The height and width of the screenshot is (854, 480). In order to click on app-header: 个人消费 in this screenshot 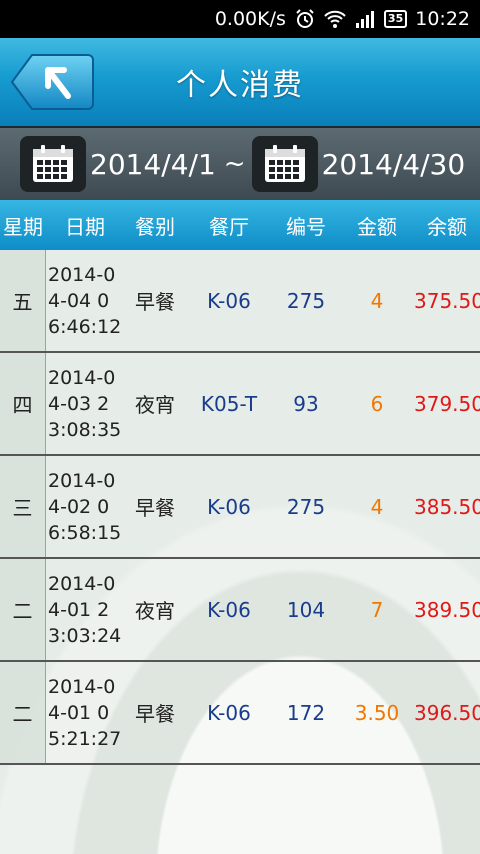, I will do `click(240, 82)`.